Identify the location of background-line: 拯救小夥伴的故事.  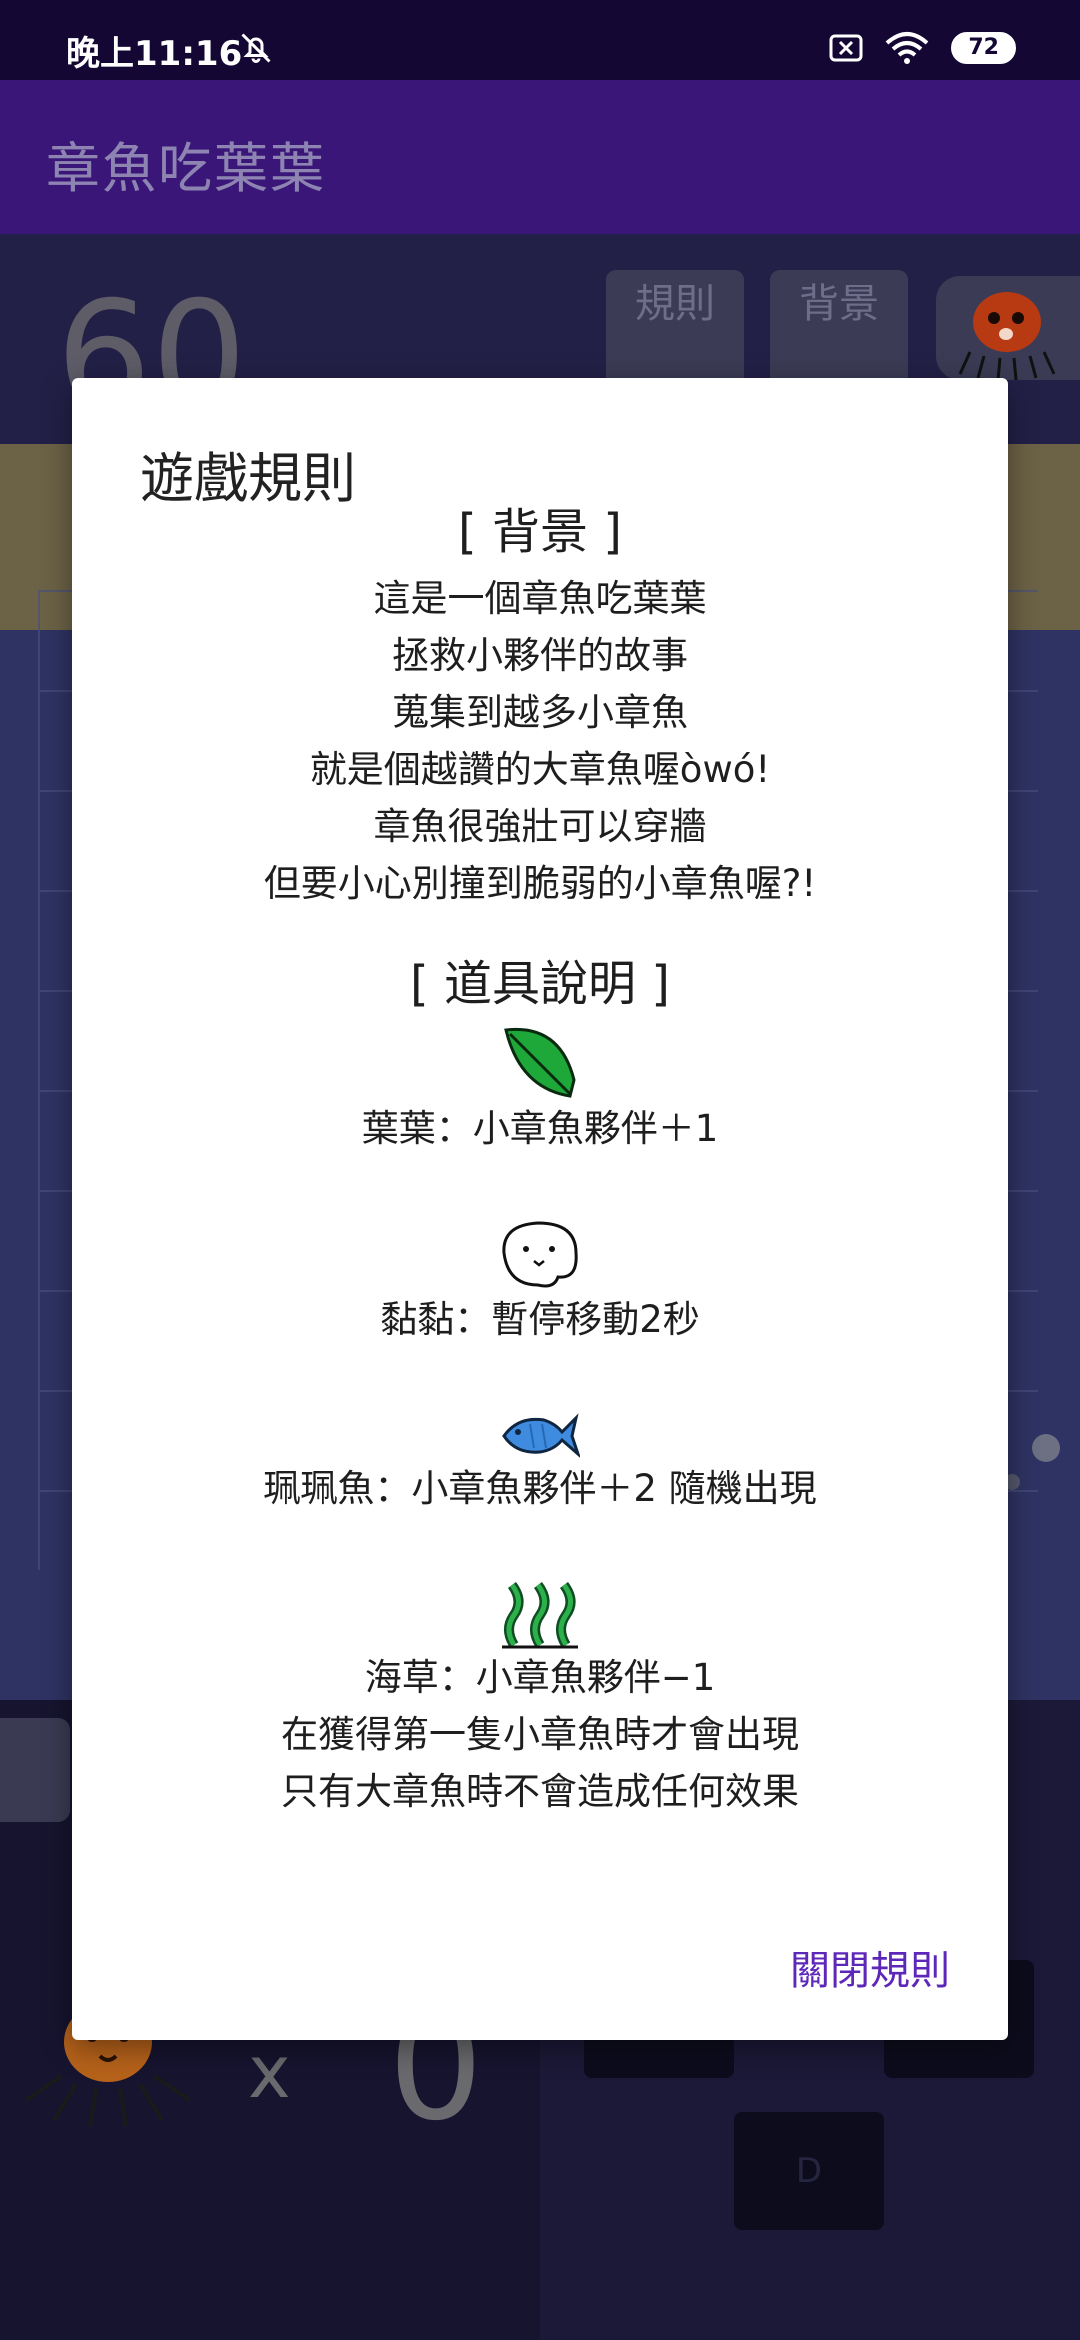
(540, 655).